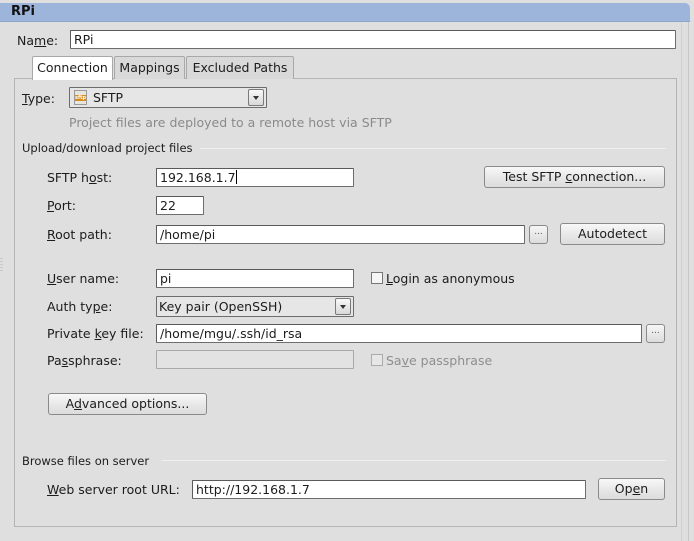 The height and width of the screenshot is (541, 694). What do you see at coordinates (108, 97) in the screenshot?
I see `type-selected: SFTP` at bounding box center [108, 97].